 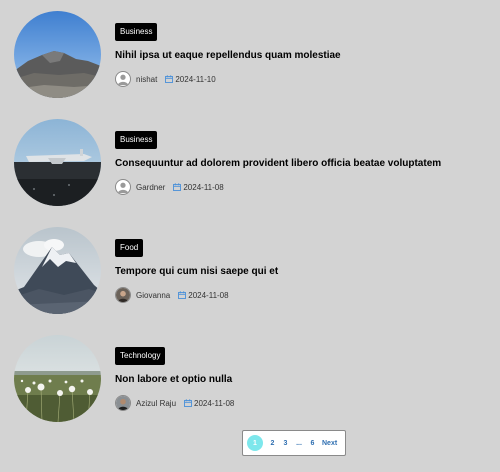 What do you see at coordinates (312, 443) in the screenshot?
I see `page-button-last: 6` at bounding box center [312, 443].